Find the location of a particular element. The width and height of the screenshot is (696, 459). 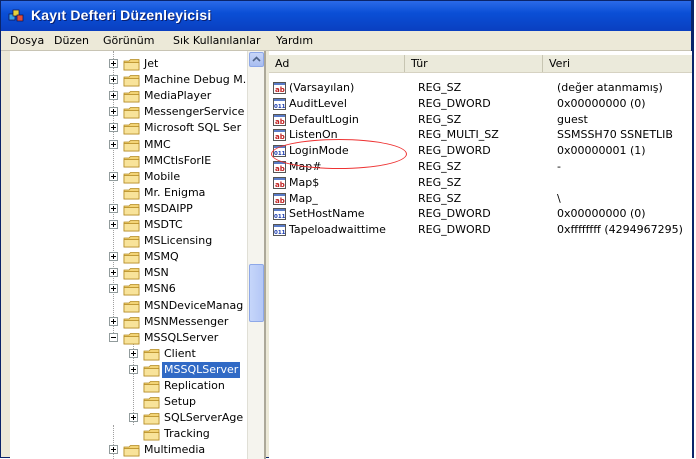

tree-item: Microsoft SQL Ser is located at coordinates (128, 128).